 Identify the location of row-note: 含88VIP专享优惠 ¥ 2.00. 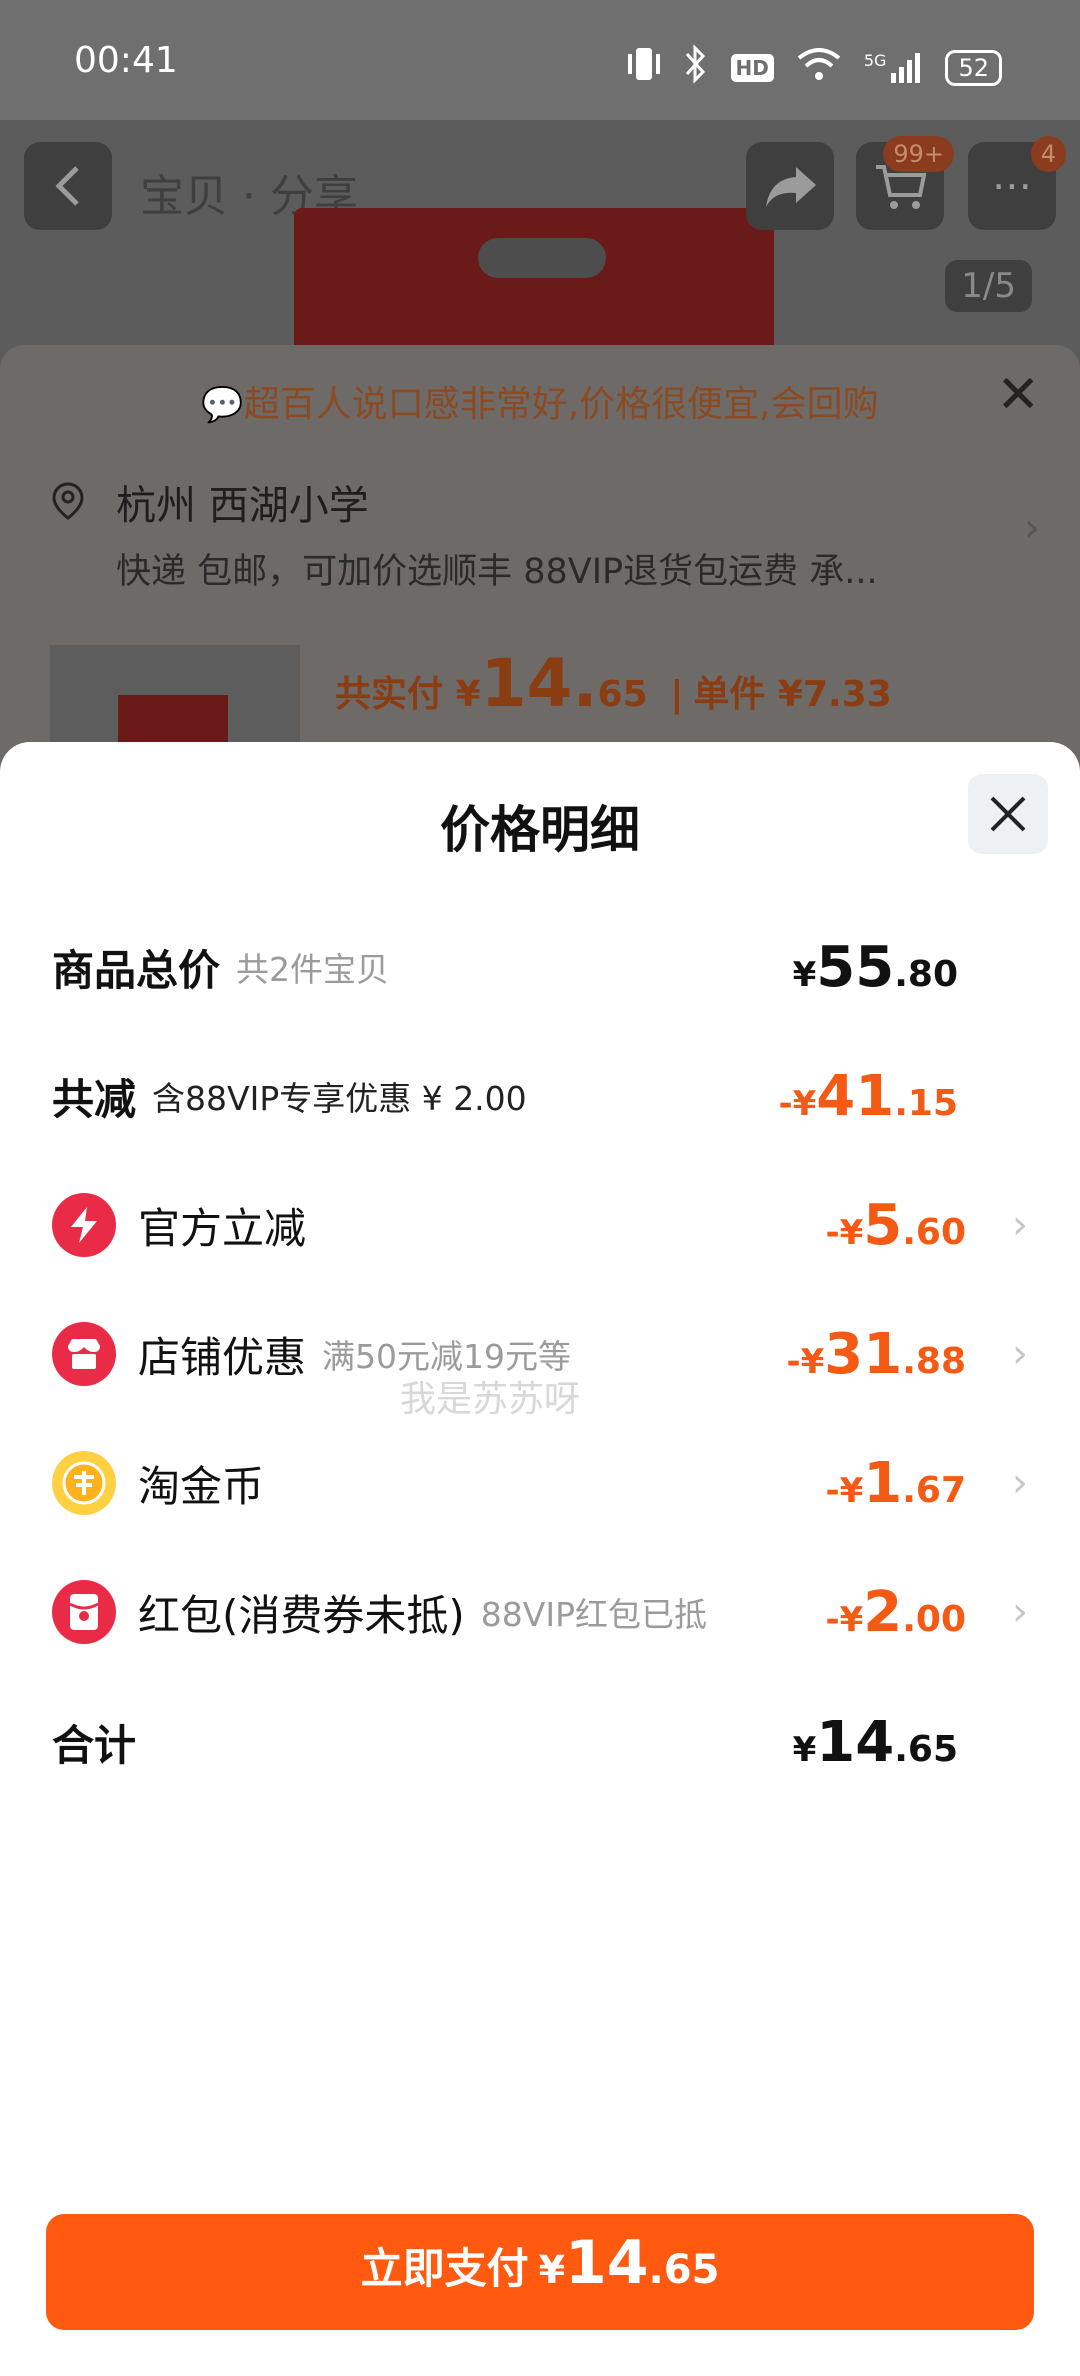
(339, 1098).